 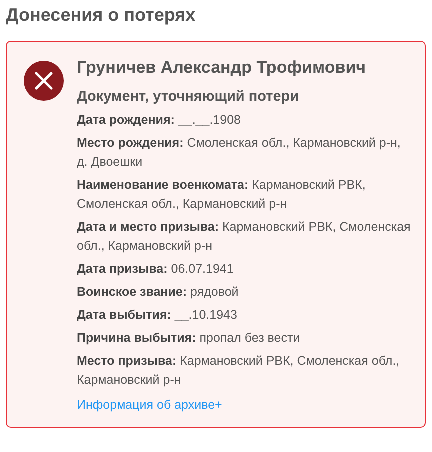 I want to click on record-field: Воинское звание: рядовой, so click(x=246, y=292).